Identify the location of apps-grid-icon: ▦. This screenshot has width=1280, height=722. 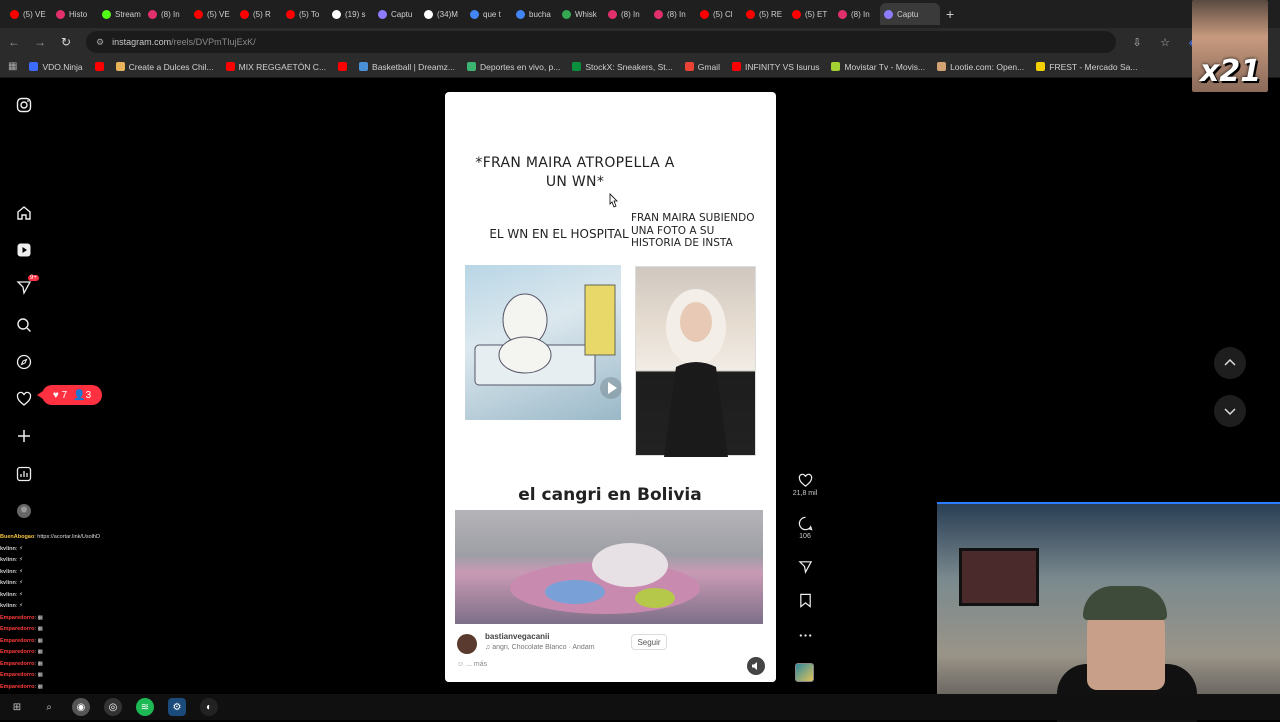
(12, 66).